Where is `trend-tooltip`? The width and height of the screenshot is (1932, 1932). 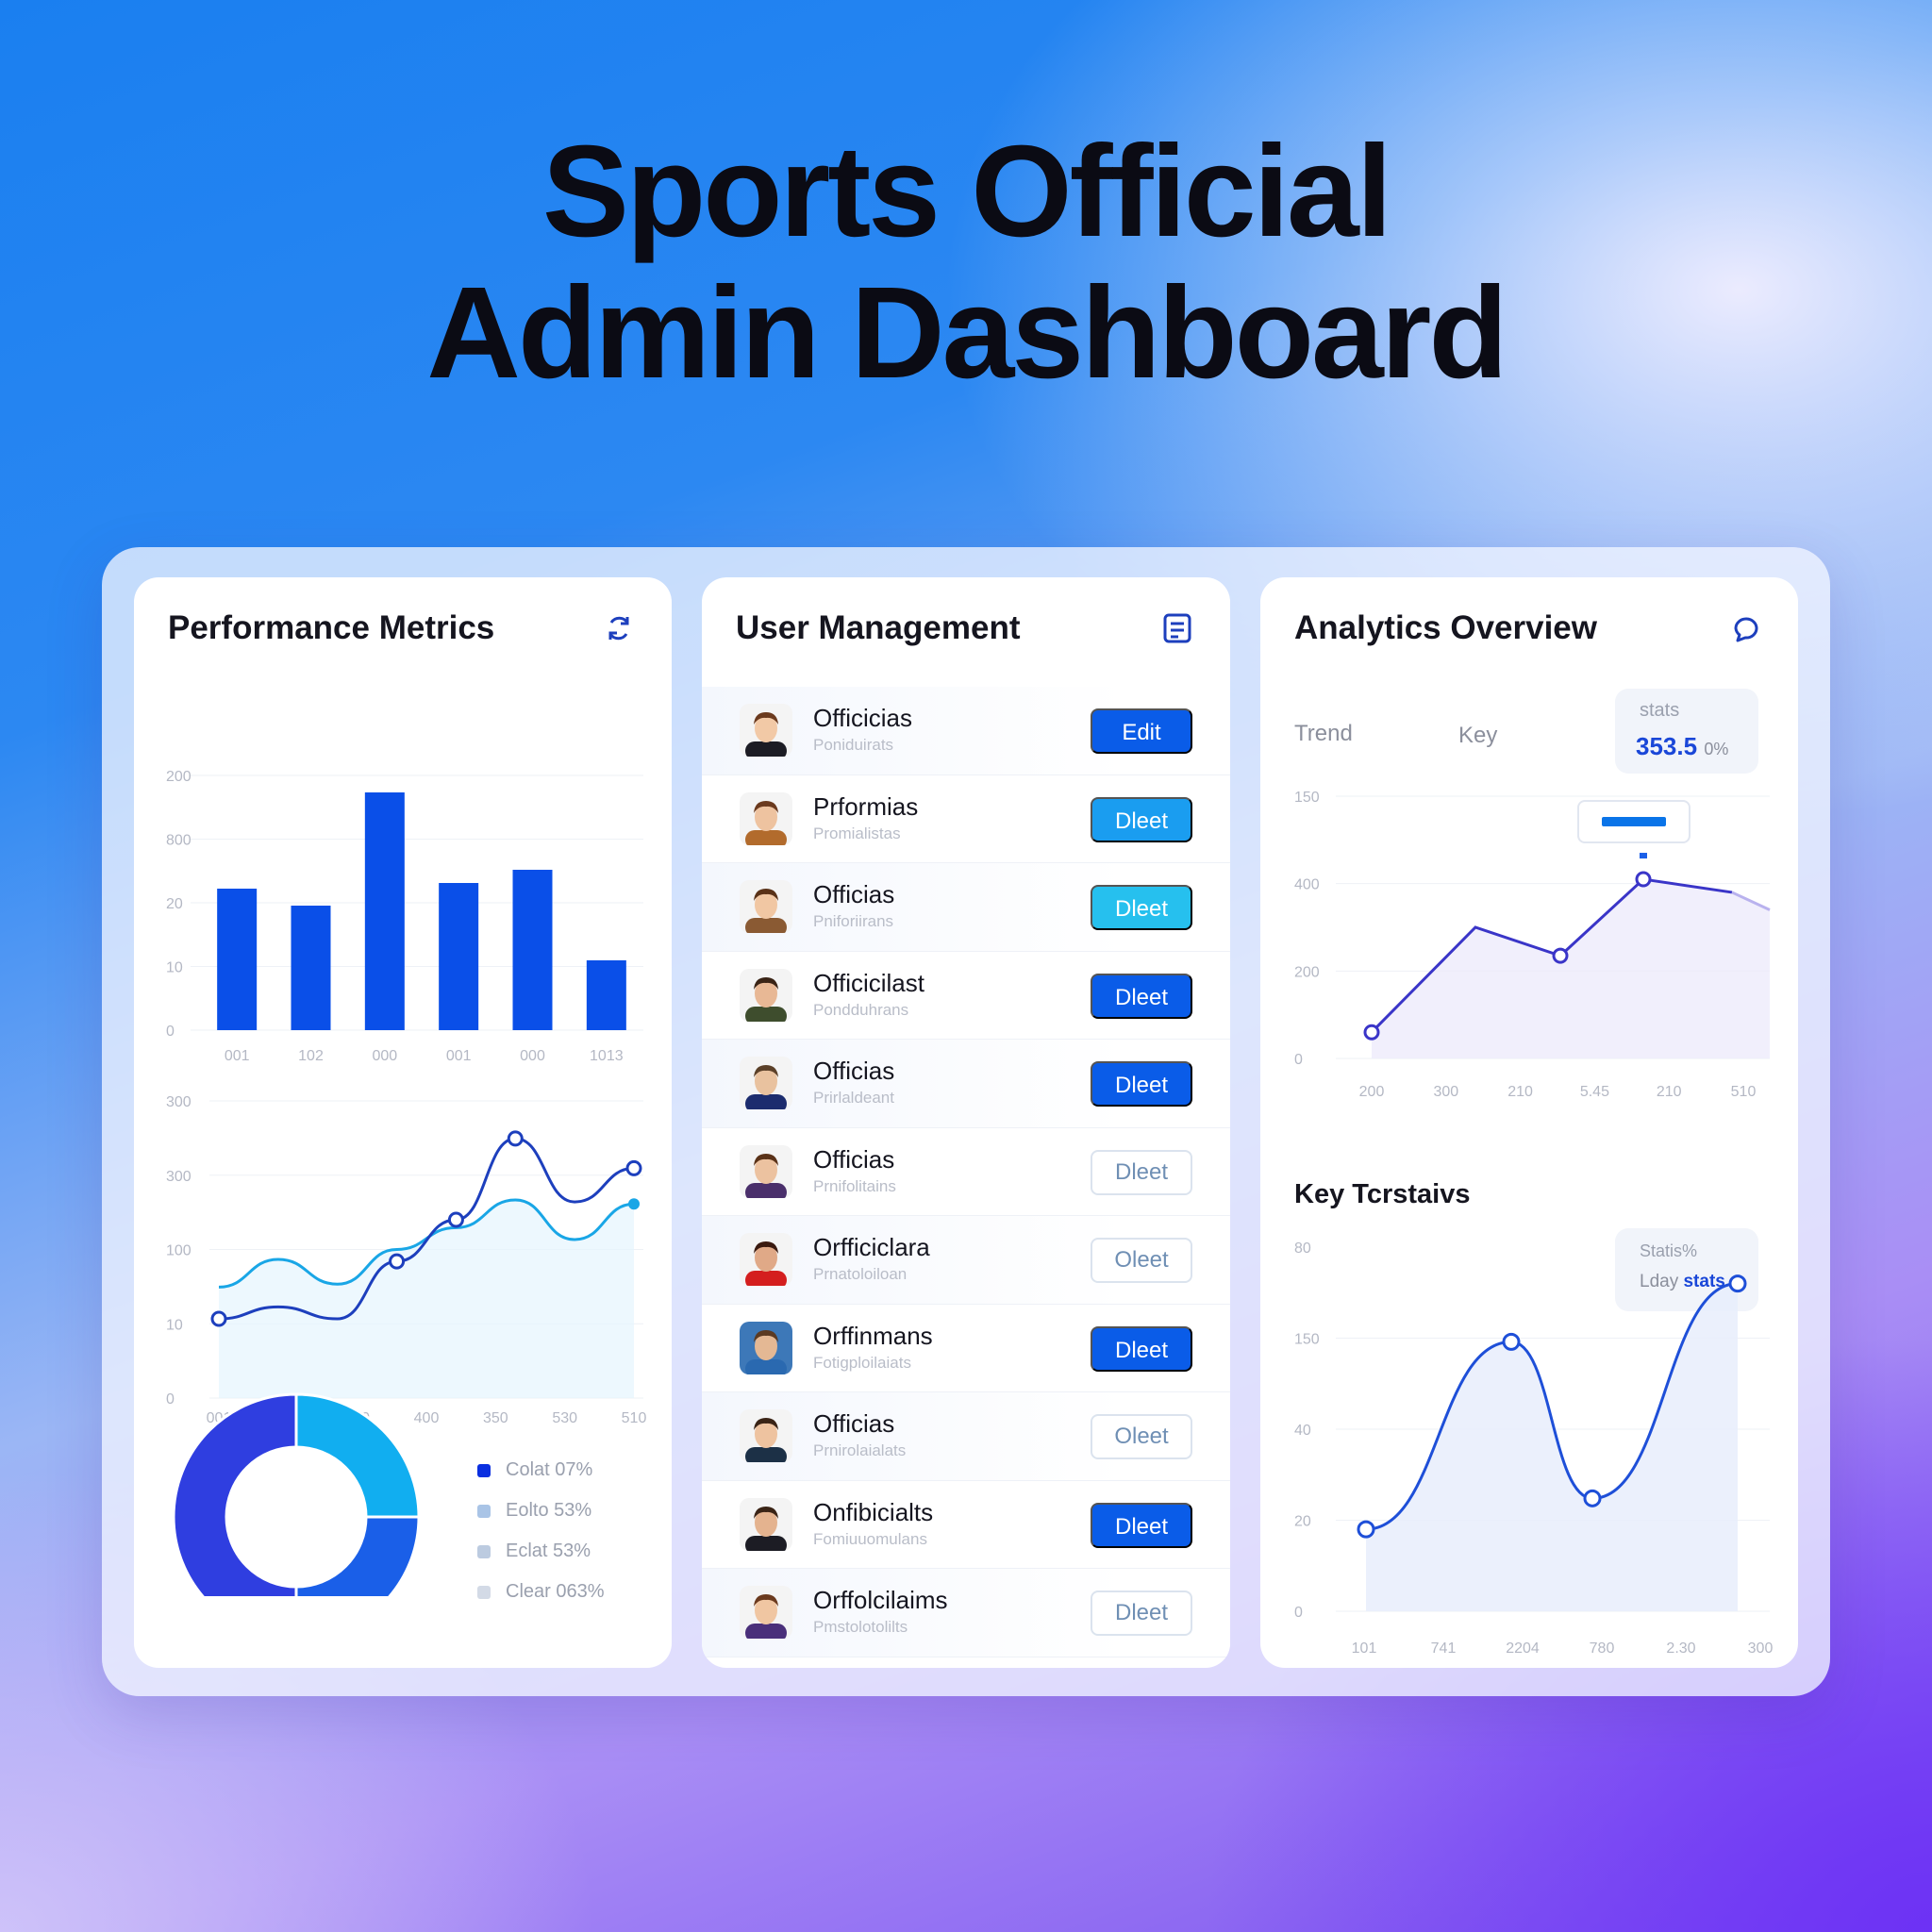 trend-tooltip is located at coordinates (1633, 822).